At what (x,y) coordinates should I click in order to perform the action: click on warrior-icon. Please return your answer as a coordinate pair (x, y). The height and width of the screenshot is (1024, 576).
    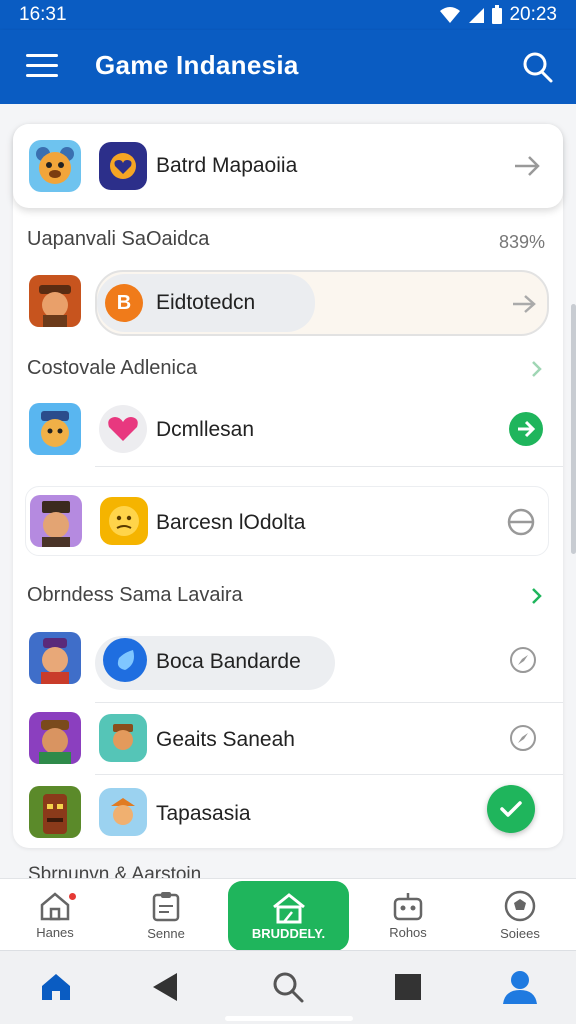
    Looking at the image, I should click on (55, 742).